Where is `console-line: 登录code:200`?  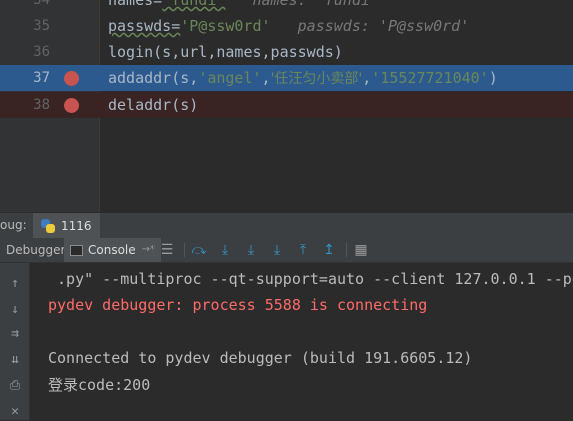 console-line: 登录code:200 is located at coordinates (99, 385).